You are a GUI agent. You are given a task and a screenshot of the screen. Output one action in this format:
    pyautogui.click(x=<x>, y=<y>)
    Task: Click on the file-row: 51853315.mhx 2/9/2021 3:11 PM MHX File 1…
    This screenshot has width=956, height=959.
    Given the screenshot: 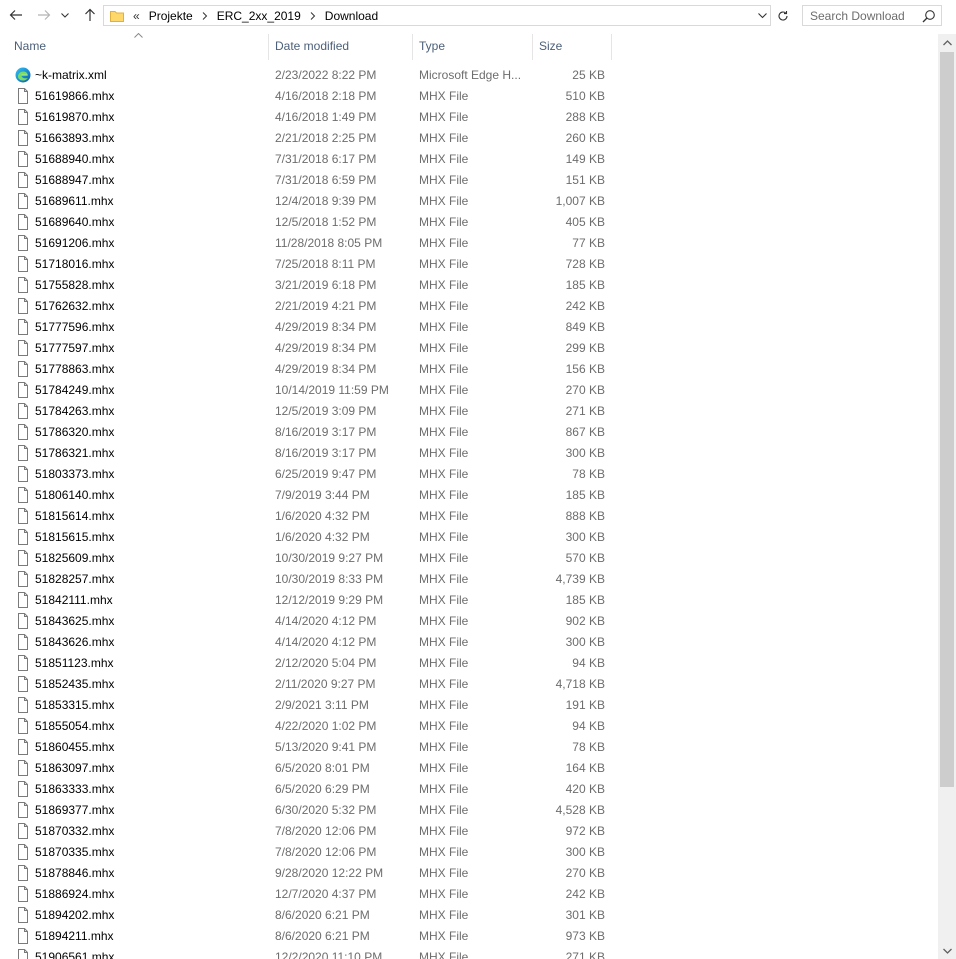 What is the action you would take?
    pyautogui.click(x=469, y=705)
    